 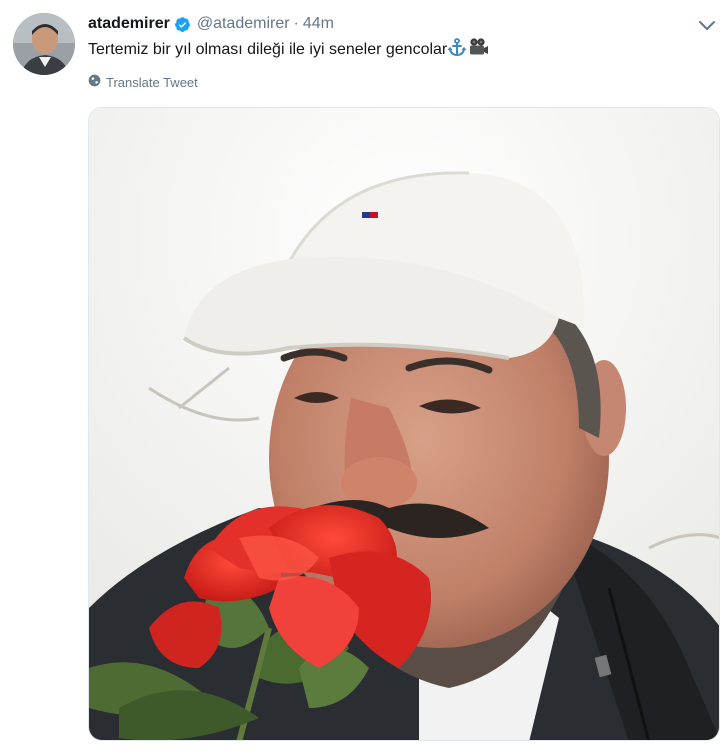 I want to click on movie-camera-icon, so click(x=478, y=50).